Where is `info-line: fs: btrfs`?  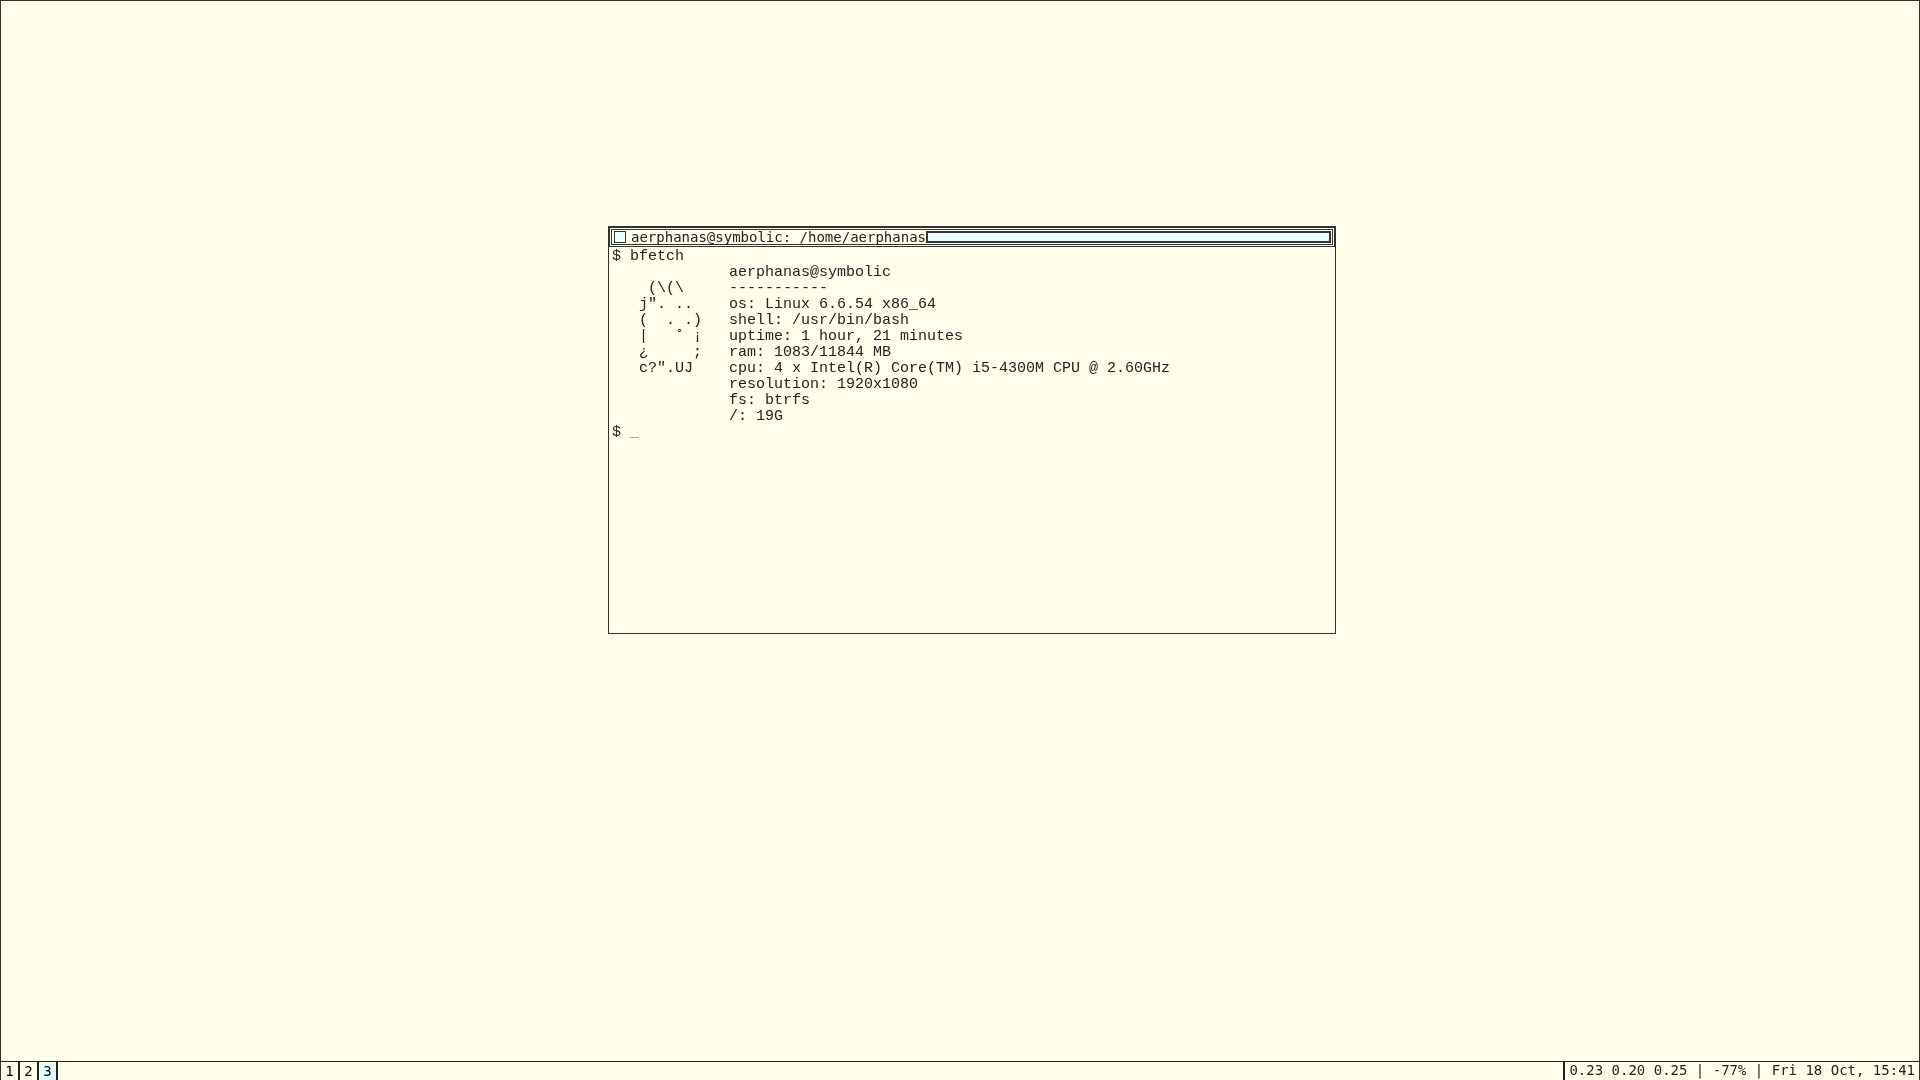 info-line: fs: btrfs is located at coordinates (769, 401).